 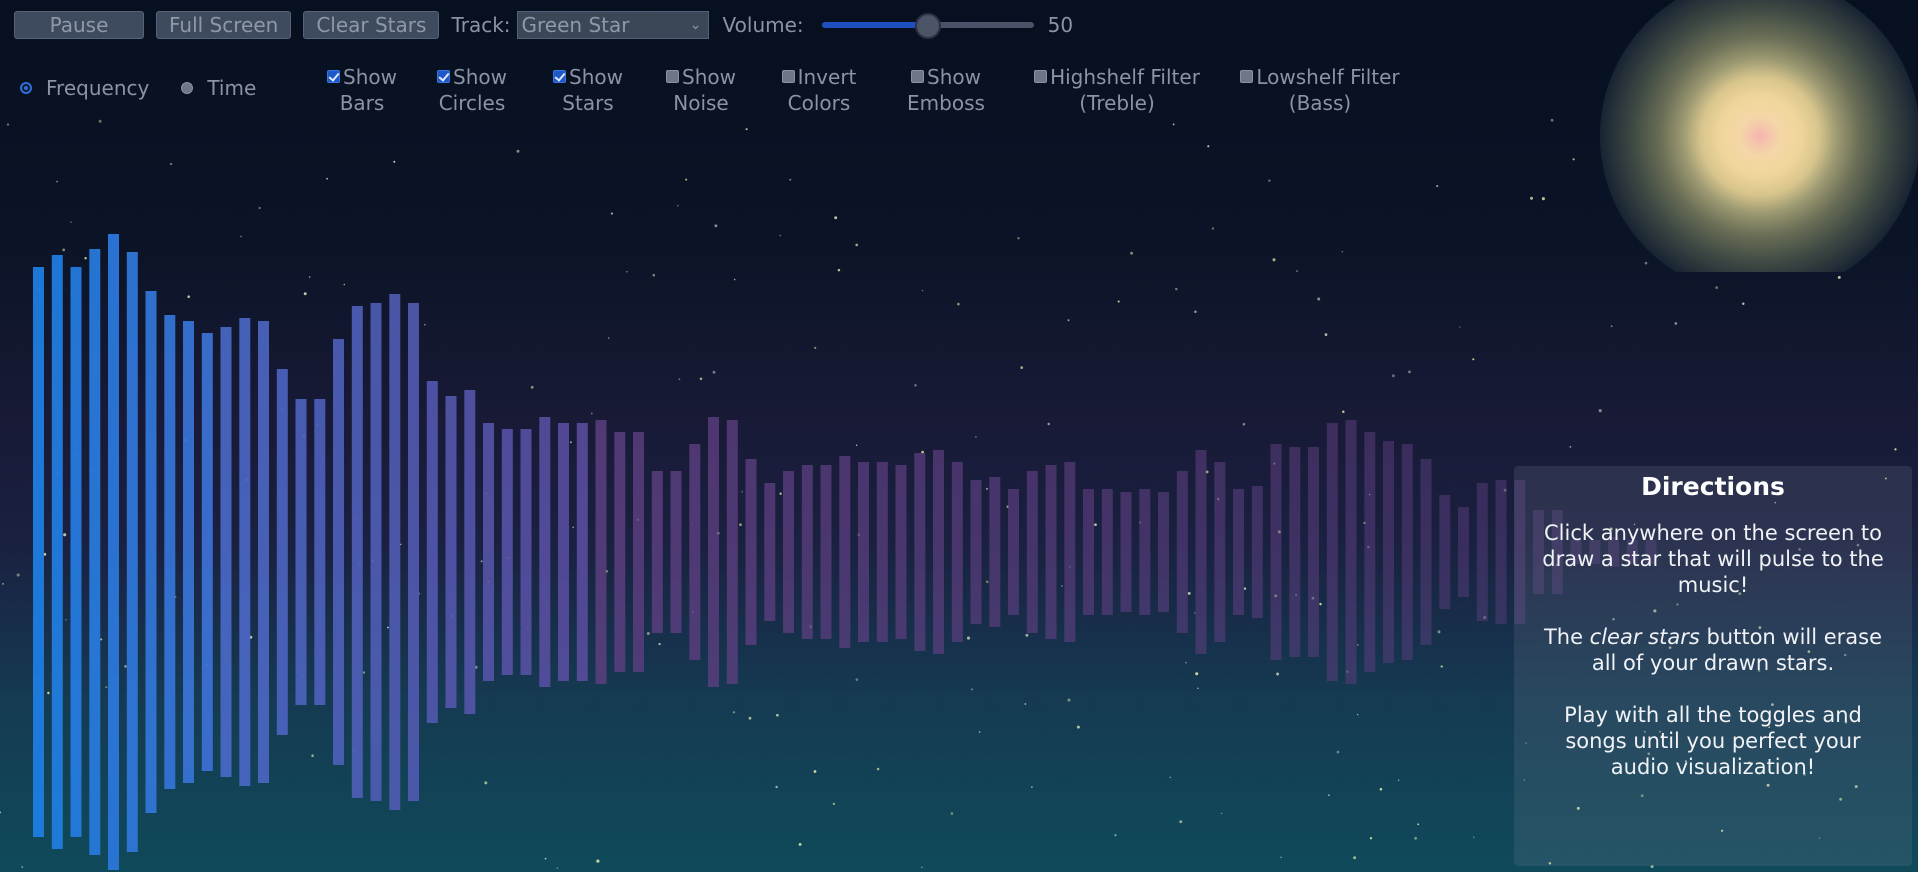 I want to click on show-emboss-toggle: Show Emboss, so click(x=946, y=90).